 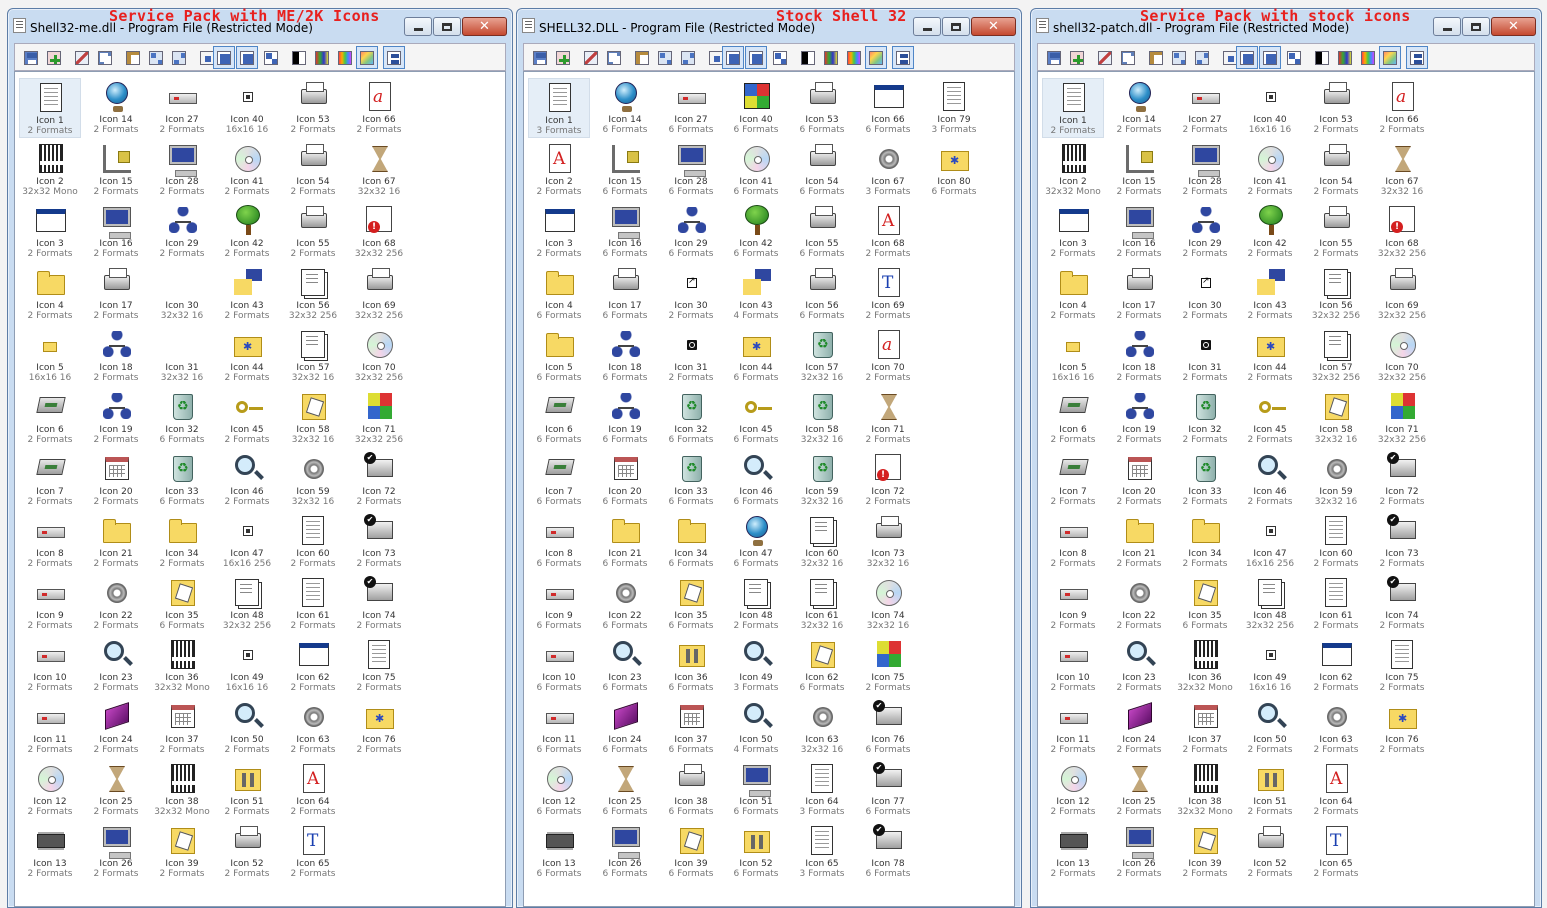 I want to click on icon-item: Icon 53 2 Formats, so click(x=313, y=108).